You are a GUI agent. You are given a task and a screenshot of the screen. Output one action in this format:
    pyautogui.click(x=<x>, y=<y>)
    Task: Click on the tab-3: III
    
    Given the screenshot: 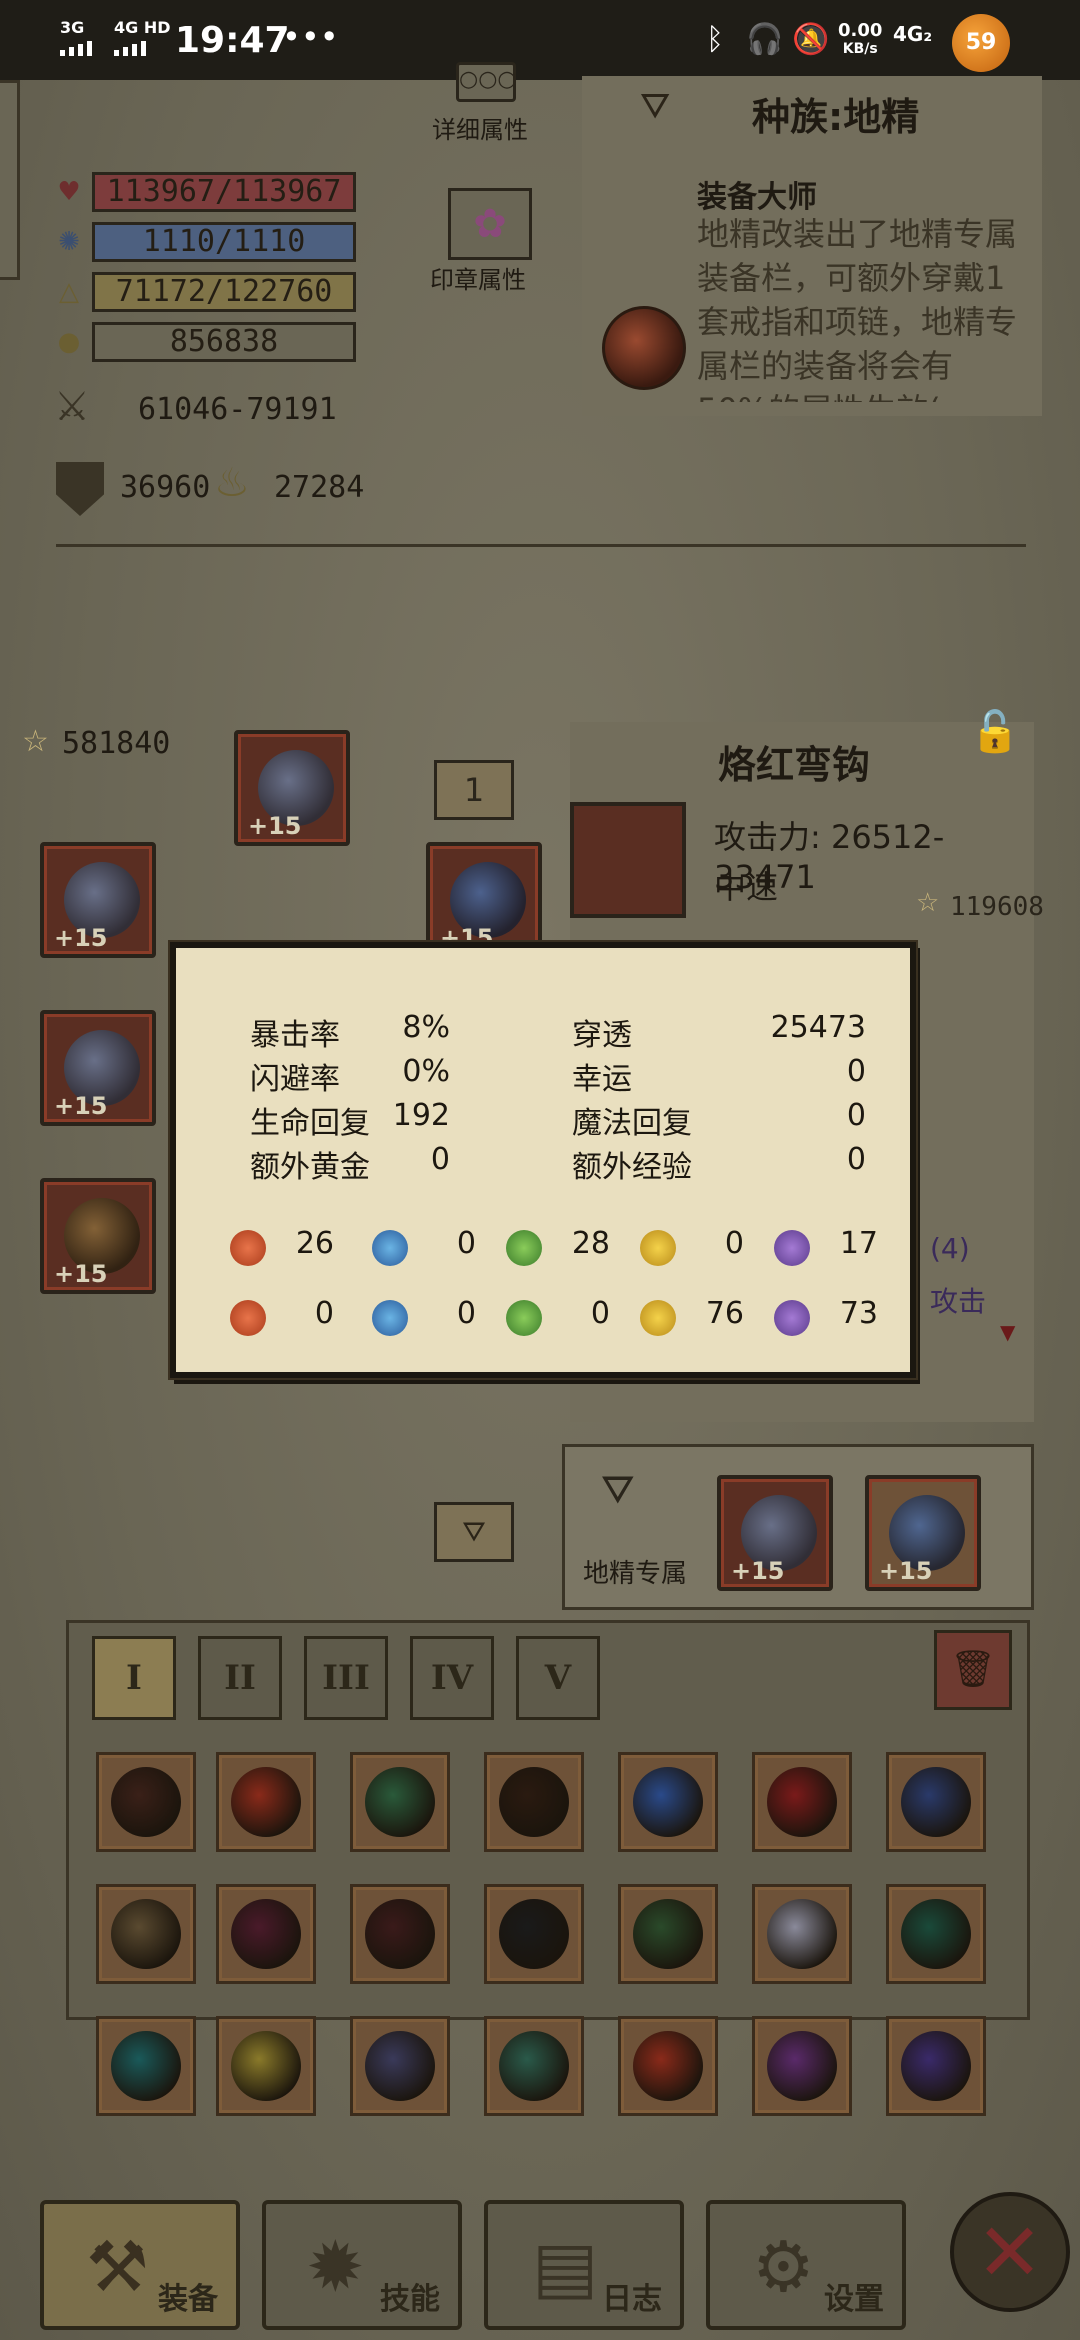 What is the action you would take?
    pyautogui.click(x=346, y=1678)
    